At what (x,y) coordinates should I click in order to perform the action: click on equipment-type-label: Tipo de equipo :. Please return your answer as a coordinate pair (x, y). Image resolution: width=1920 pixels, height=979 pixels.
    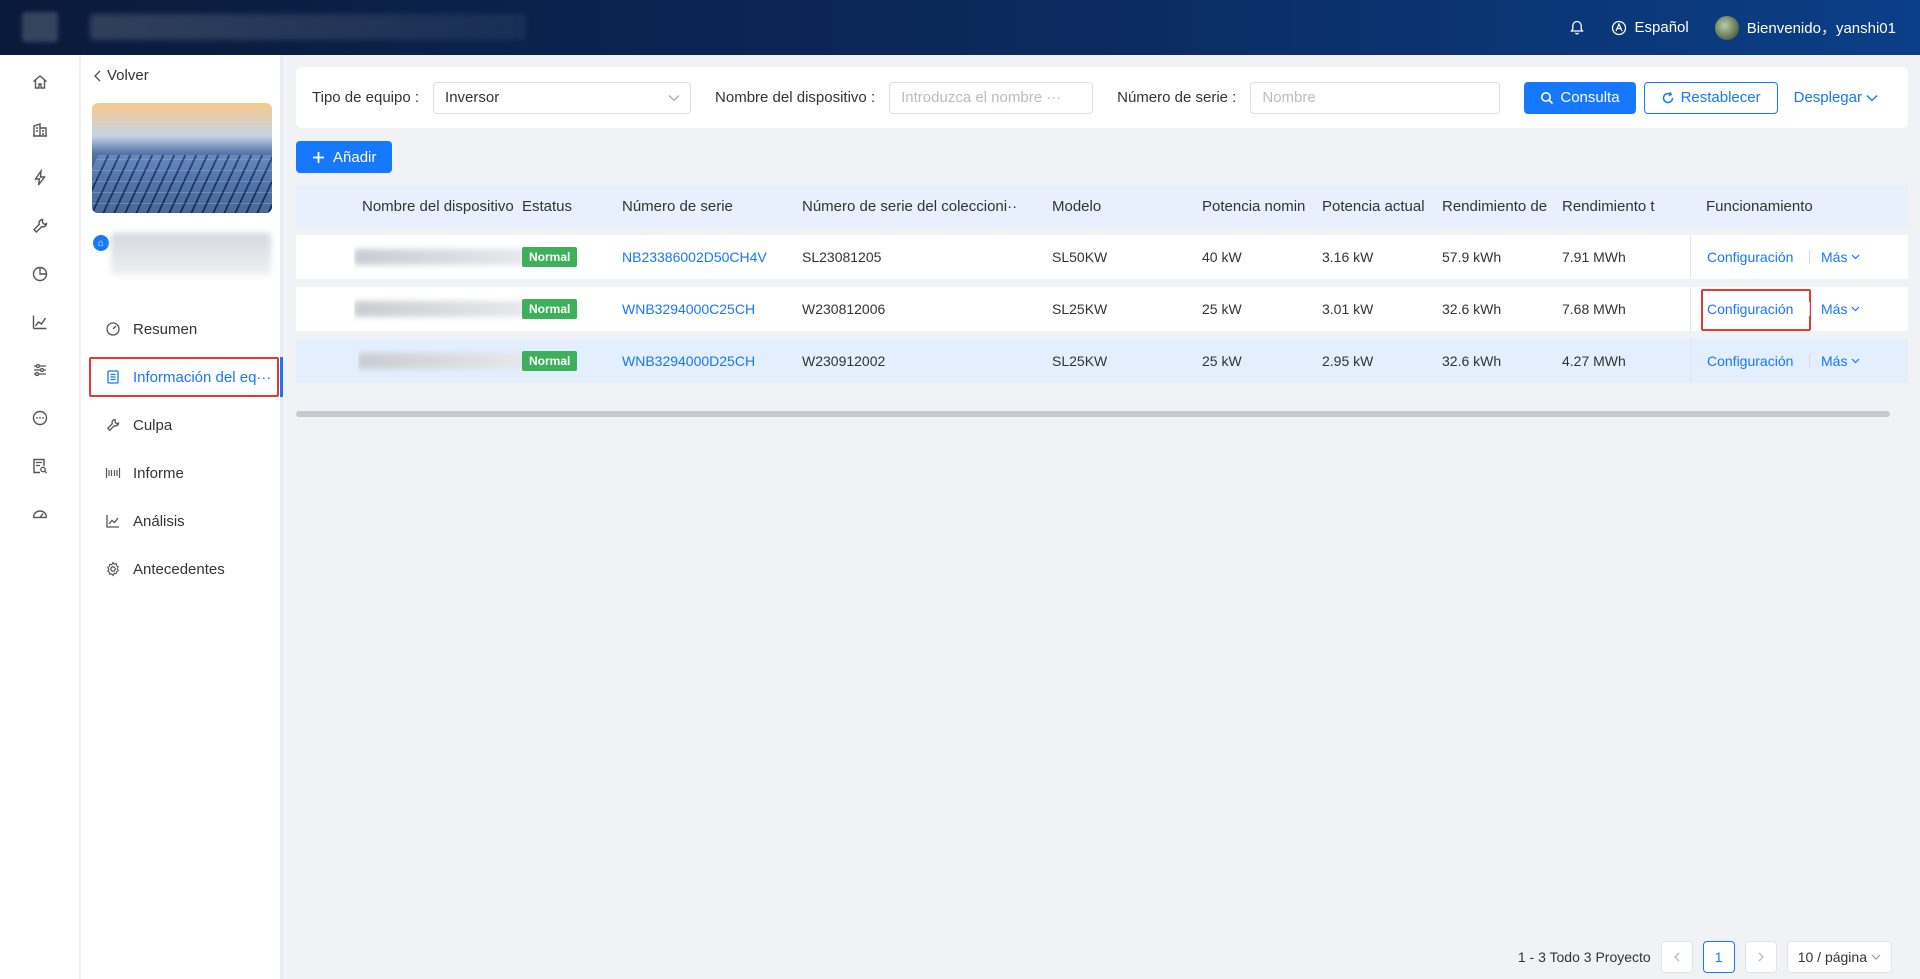
    Looking at the image, I should click on (366, 97).